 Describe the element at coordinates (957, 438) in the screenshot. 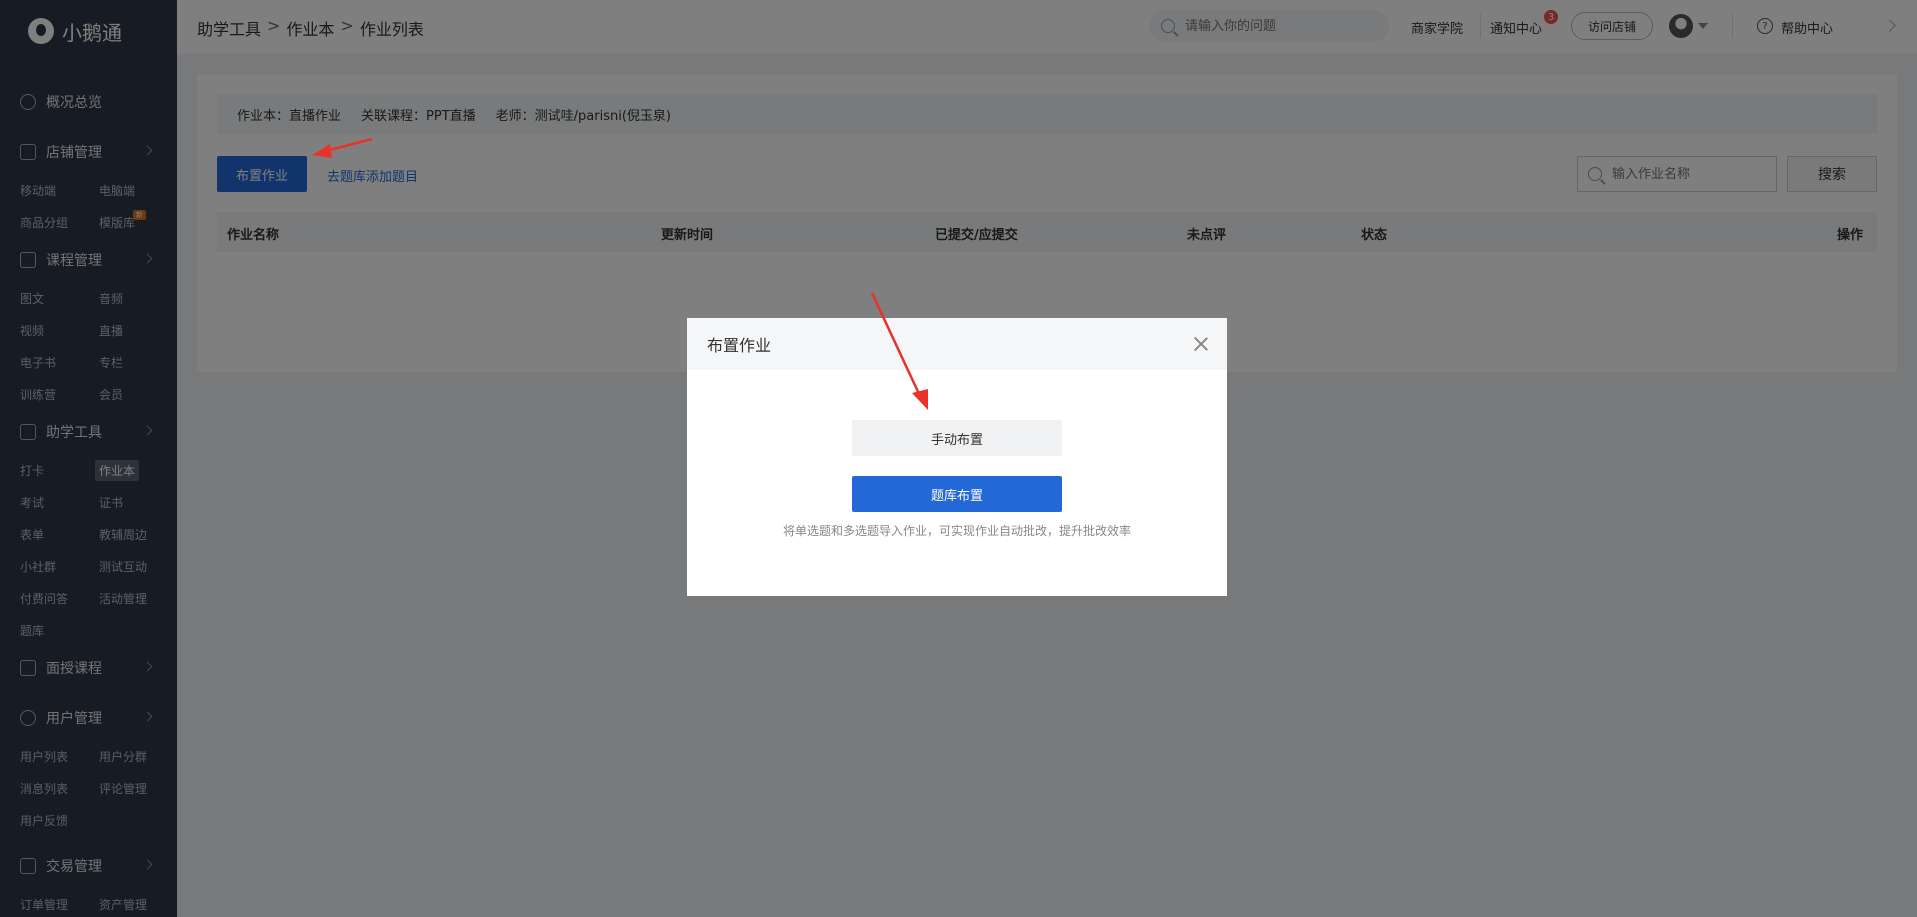

I see `manual-assign-button: 手动布置` at that location.